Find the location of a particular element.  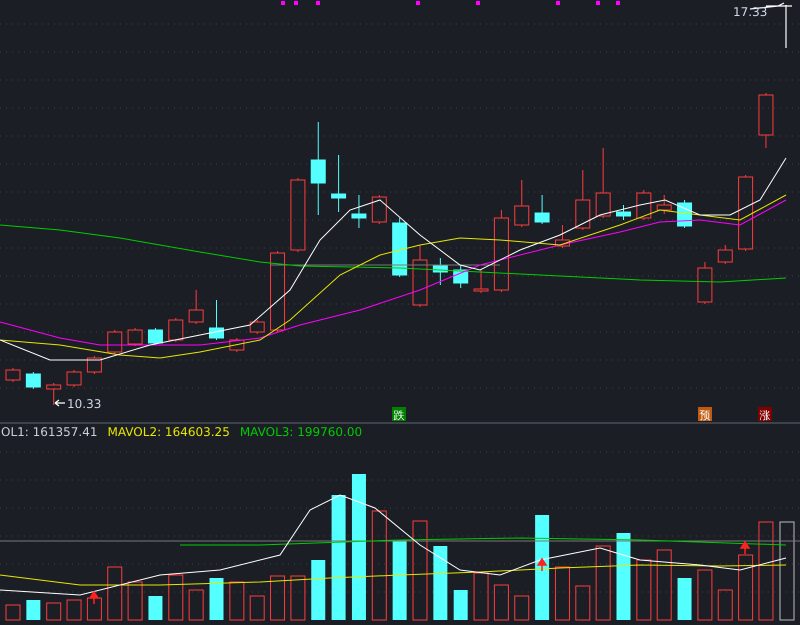

indicator-value: MAVOL2: 164603.25 is located at coordinates (169, 432).